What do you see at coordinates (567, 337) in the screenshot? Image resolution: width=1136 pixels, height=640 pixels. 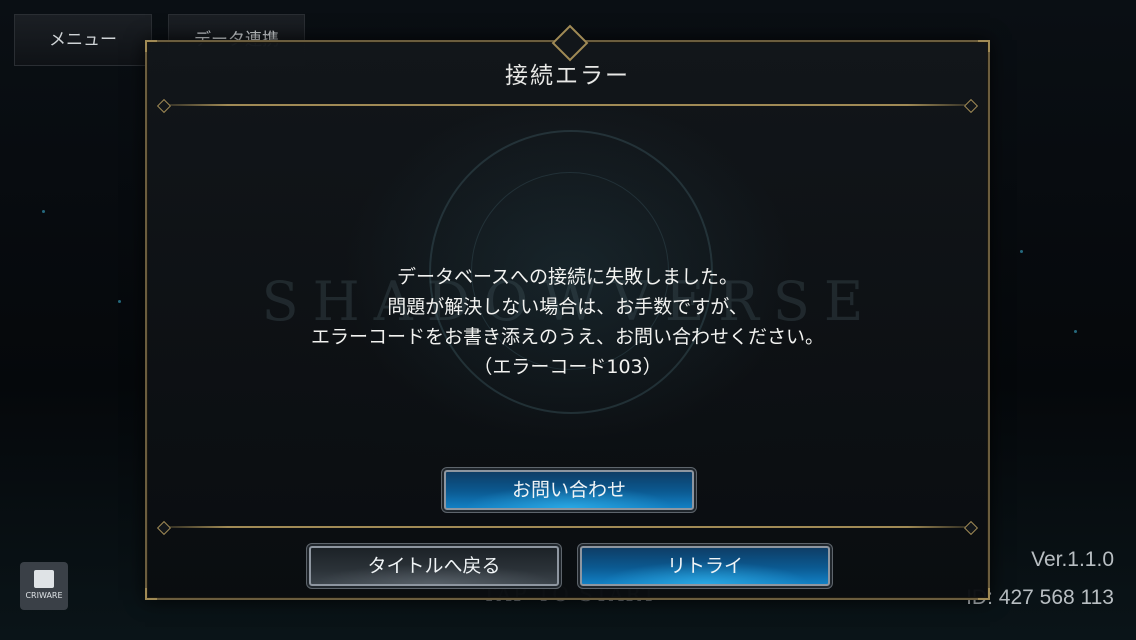 I see `message-line: エラーコードをお書き添えのうえ、お問い合わせください。` at bounding box center [567, 337].